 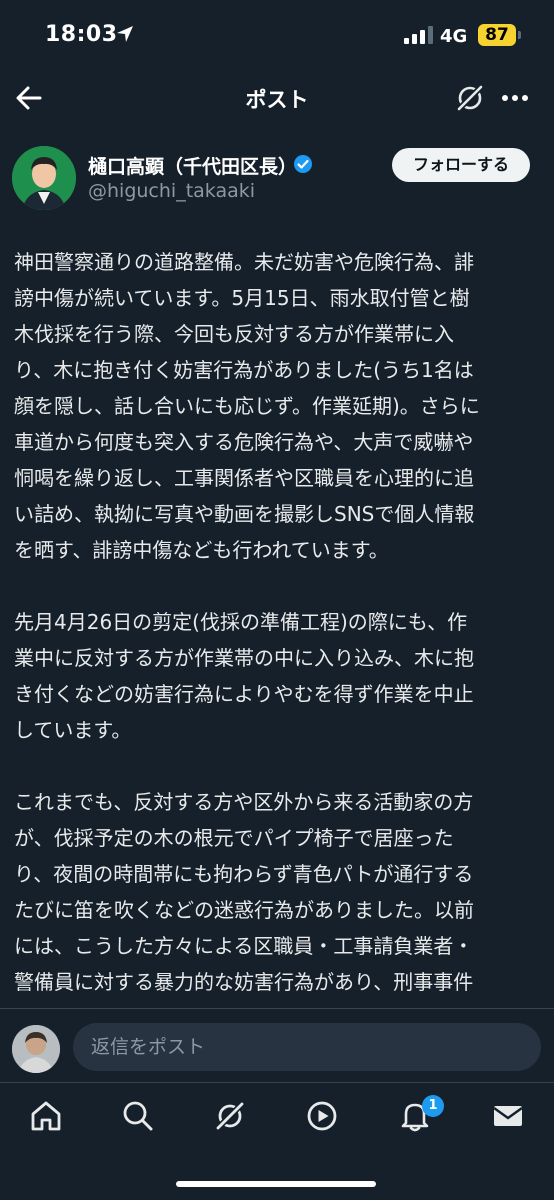 I want to click on messages-envelope-icon, so click(x=508, y=1116).